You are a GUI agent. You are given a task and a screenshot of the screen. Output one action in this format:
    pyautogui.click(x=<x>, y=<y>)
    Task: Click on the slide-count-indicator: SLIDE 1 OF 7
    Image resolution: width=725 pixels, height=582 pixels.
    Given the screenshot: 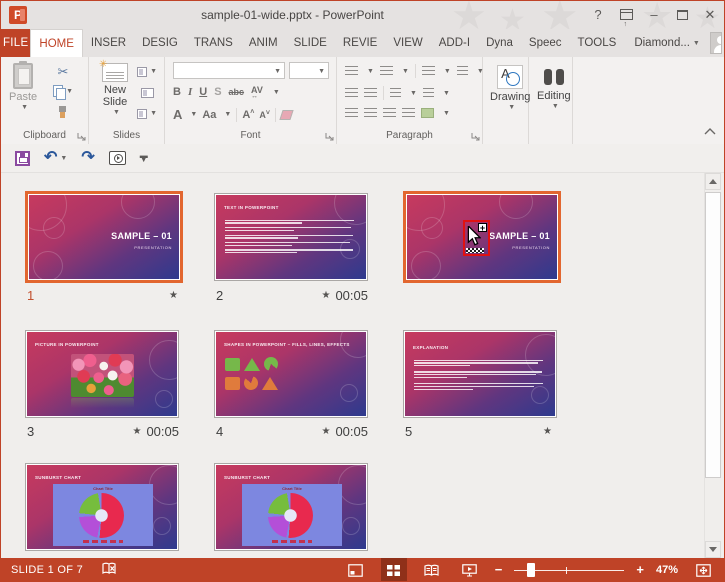 What is the action you would take?
    pyautogui.click(x=47, y=570)
    